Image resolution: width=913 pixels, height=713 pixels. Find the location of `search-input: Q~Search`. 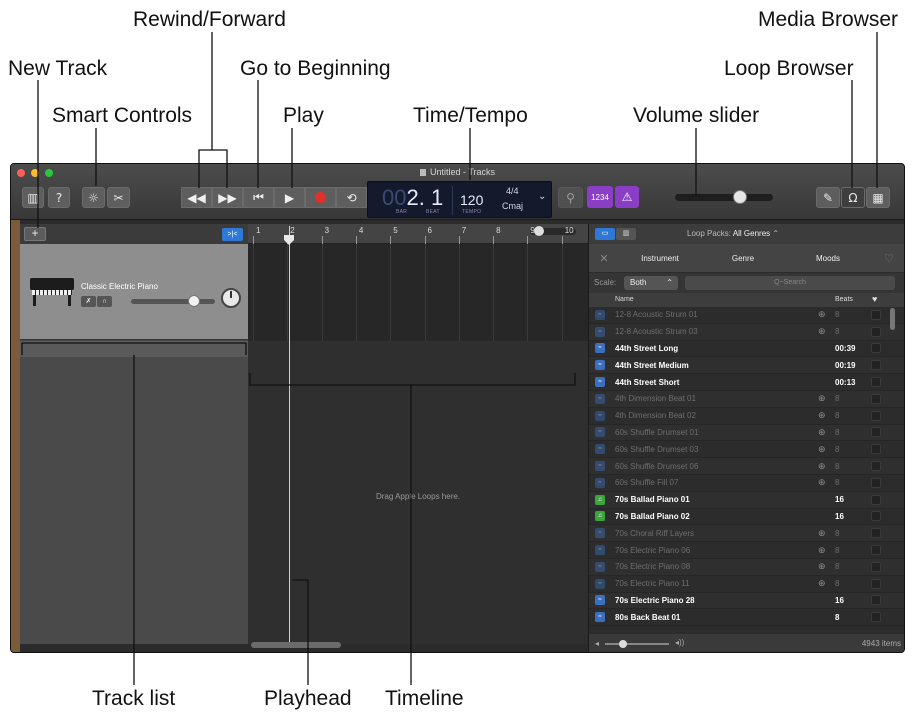

search-input: Q~Search is located at coordinates (790, 283).